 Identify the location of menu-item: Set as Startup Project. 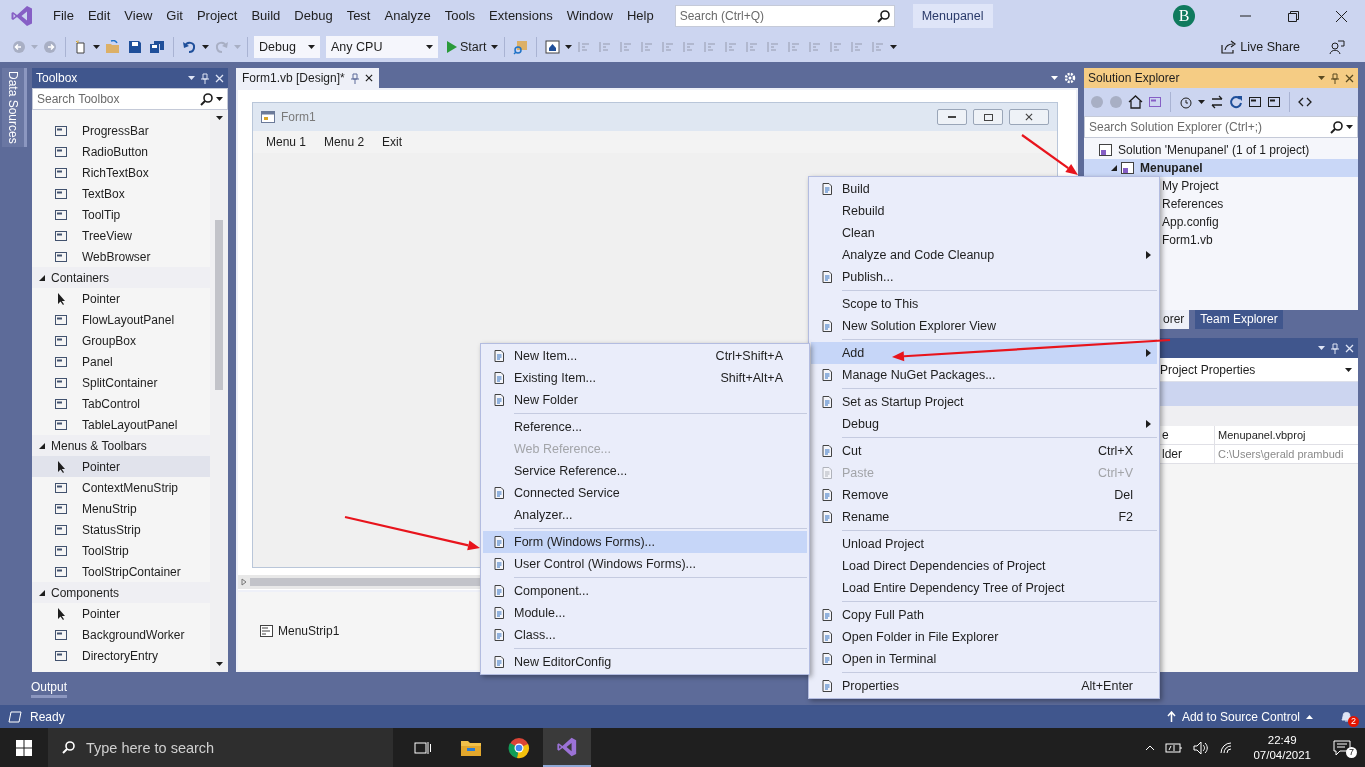
(984, 402).